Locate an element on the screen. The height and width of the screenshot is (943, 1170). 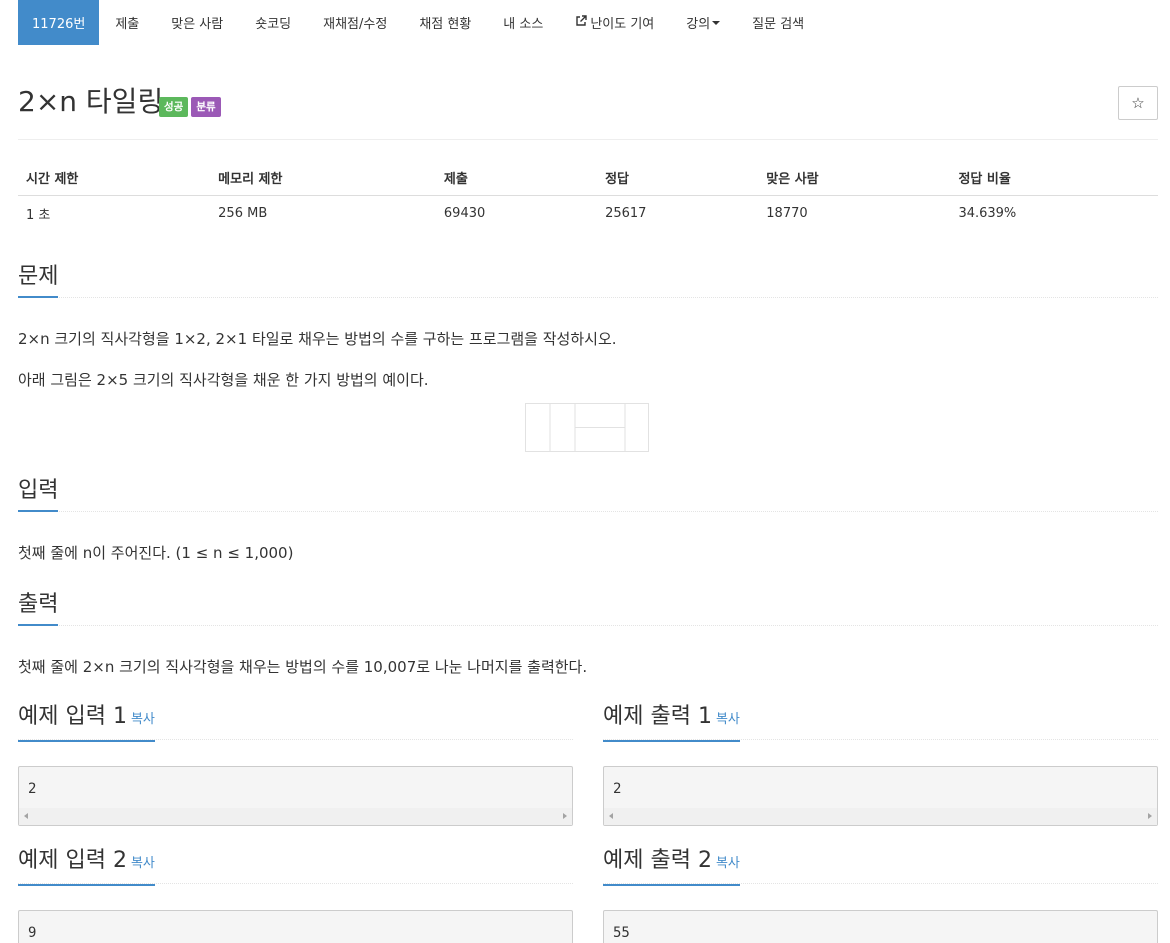
tab-label: 내 소스 is located at coordinates (523, 24).